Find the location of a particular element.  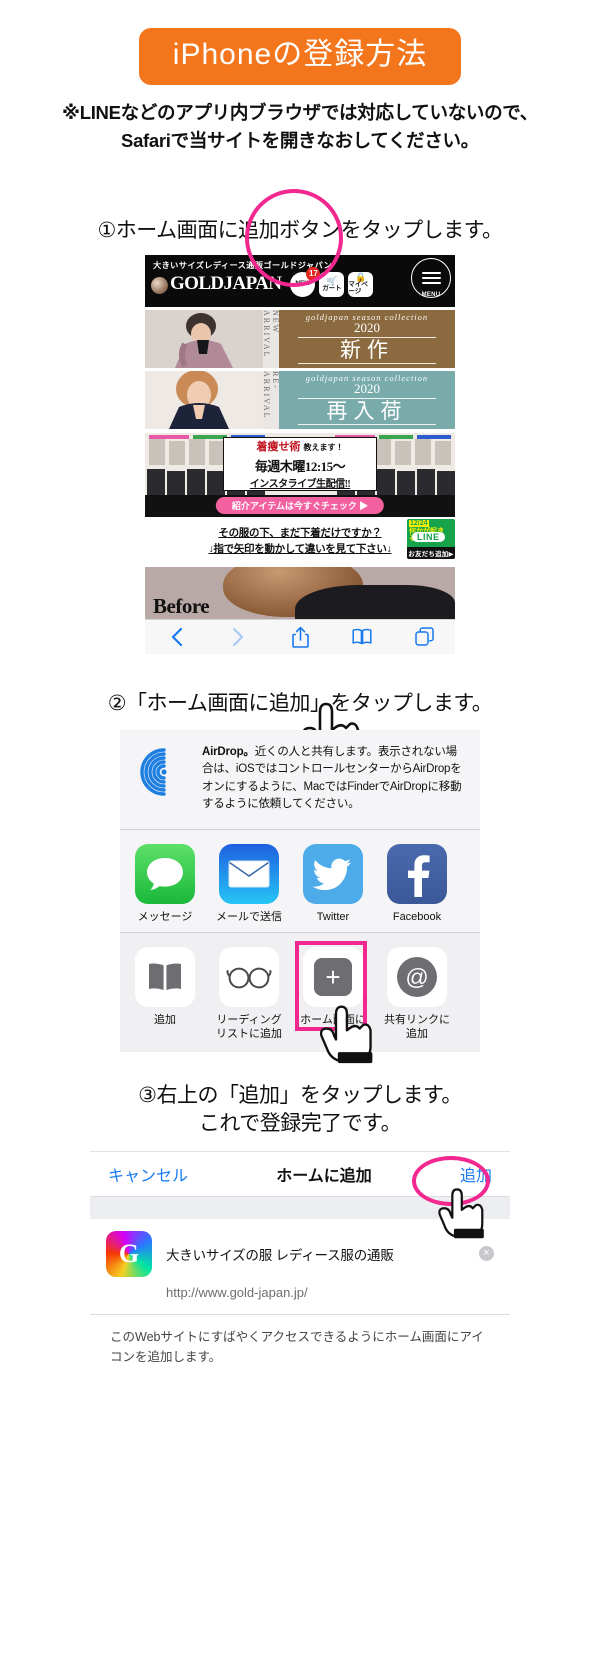

book-icon-tile is located at coordinates (165, 977).